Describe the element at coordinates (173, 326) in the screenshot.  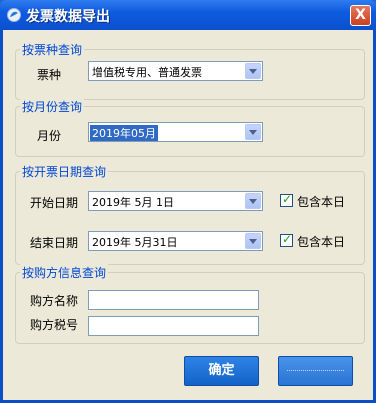
I see `buyer-tax-input` at that location.